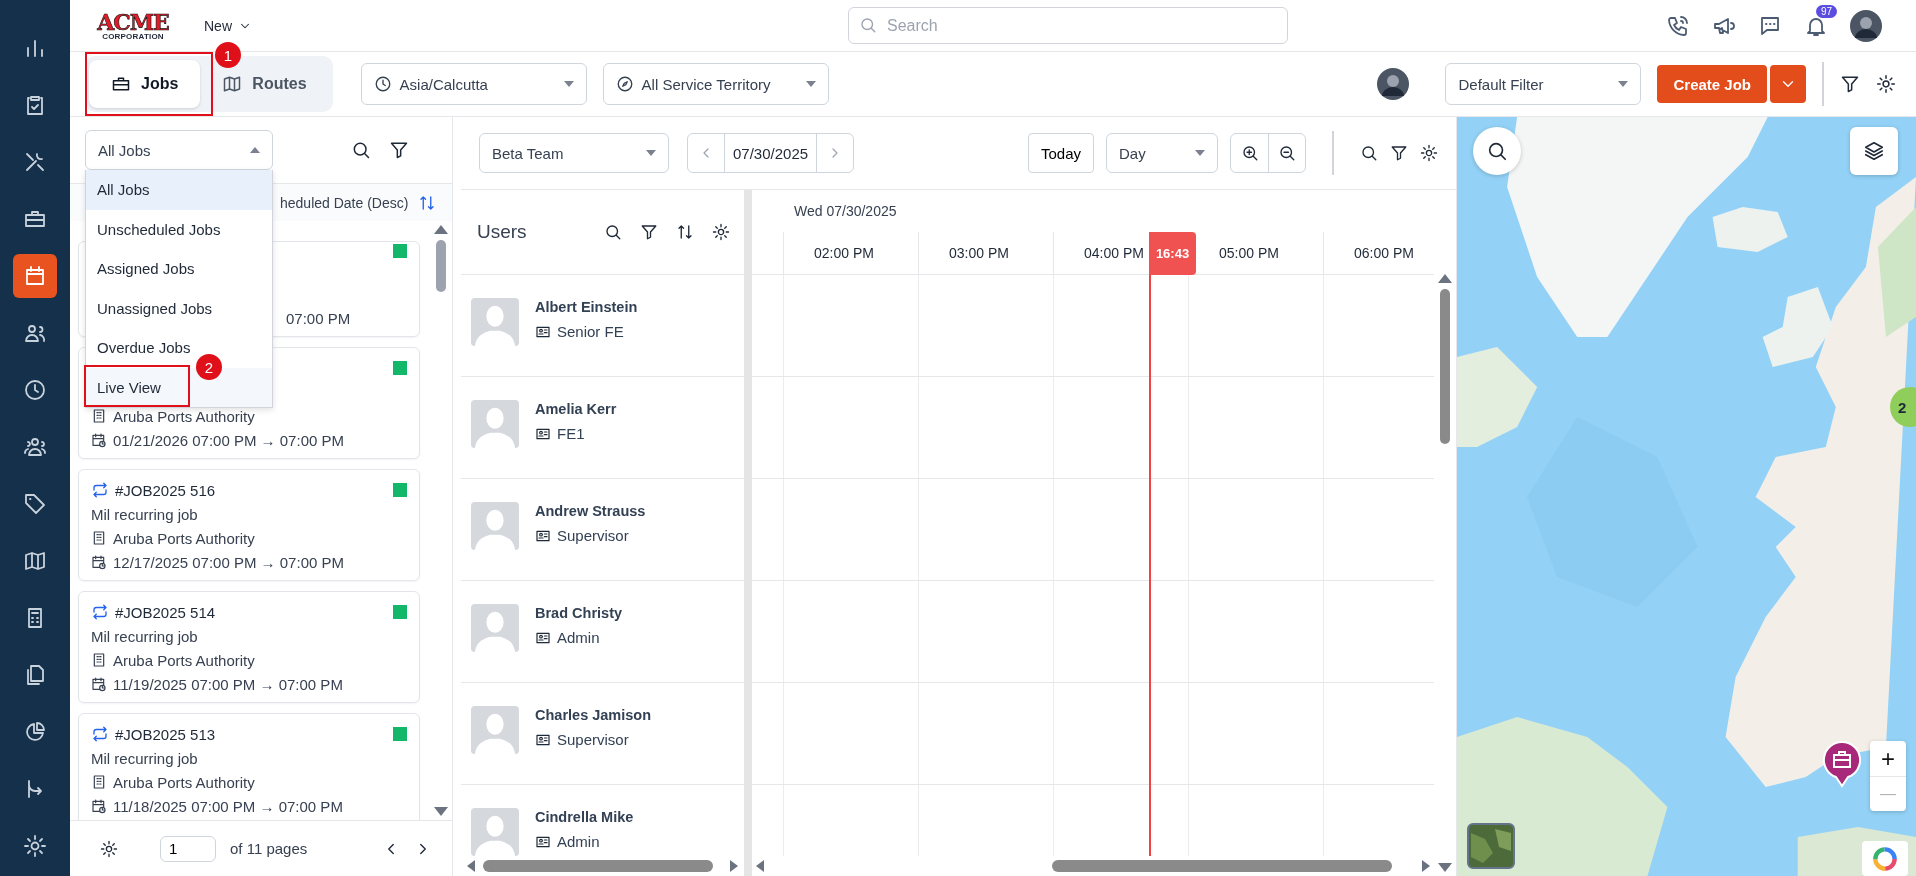 The height and width of the screenshot is (876, 1916). Describe the element at coordinates (1249, 253) in the screenshot. I see `hour-label: 05:00 PM` at that location.